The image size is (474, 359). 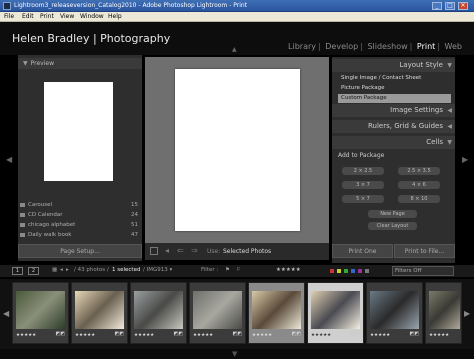 What do you see at coordinates (154, 251) in the screenshot?
I see `stop-icon` at bounding box center [154, 251].